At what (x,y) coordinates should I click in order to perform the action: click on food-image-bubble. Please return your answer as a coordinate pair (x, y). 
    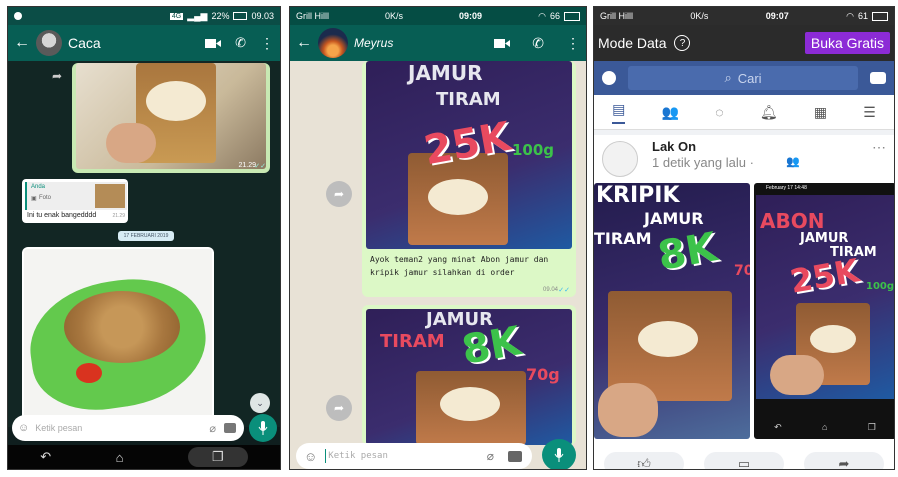
    Looking at the image, I should click on (118, 335).